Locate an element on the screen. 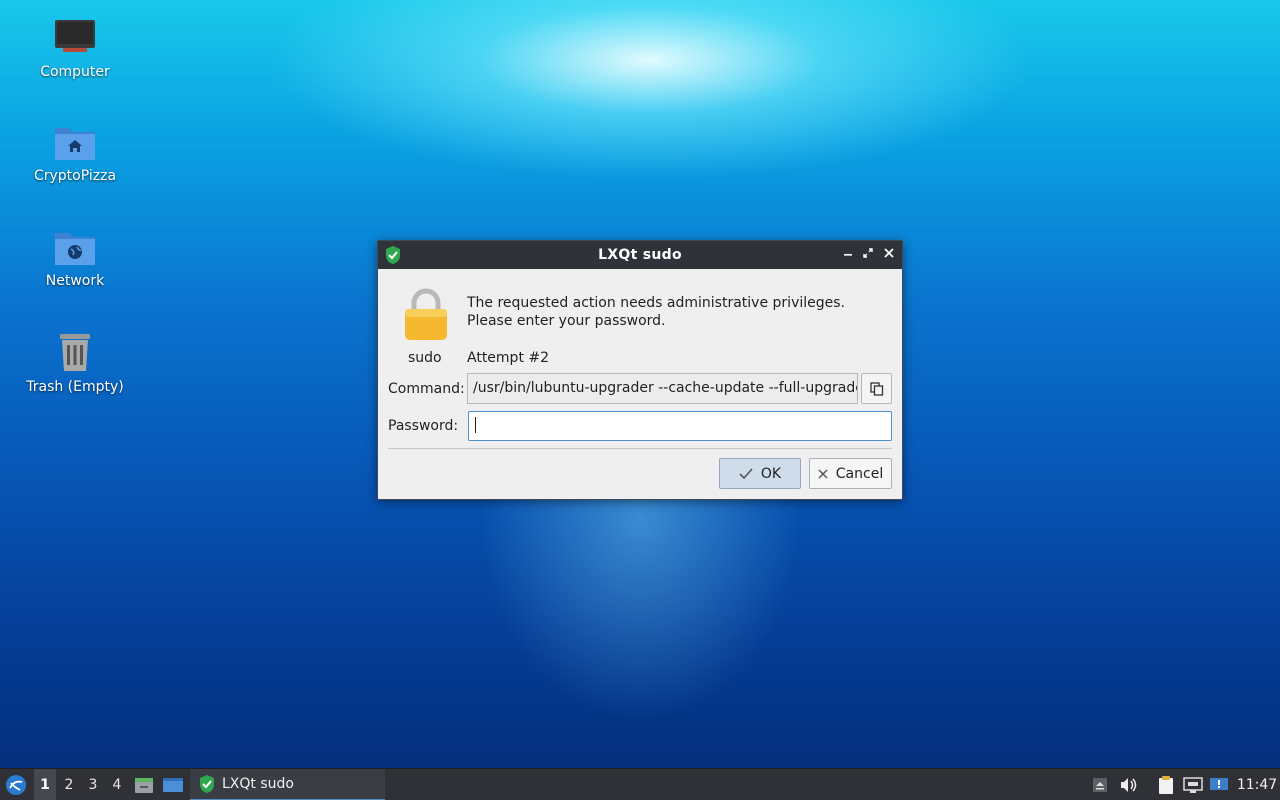  clipboard-button is located at coordinates (1166, 784).